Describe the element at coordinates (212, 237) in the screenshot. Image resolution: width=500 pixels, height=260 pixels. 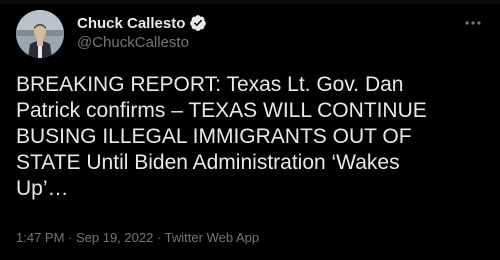
I see `tweet-source: Twitter Web App` at that location.